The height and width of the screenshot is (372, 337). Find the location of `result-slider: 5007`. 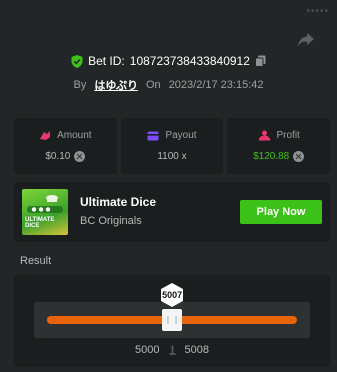

result-slider: 5007 is located at coordinates (172, 310).